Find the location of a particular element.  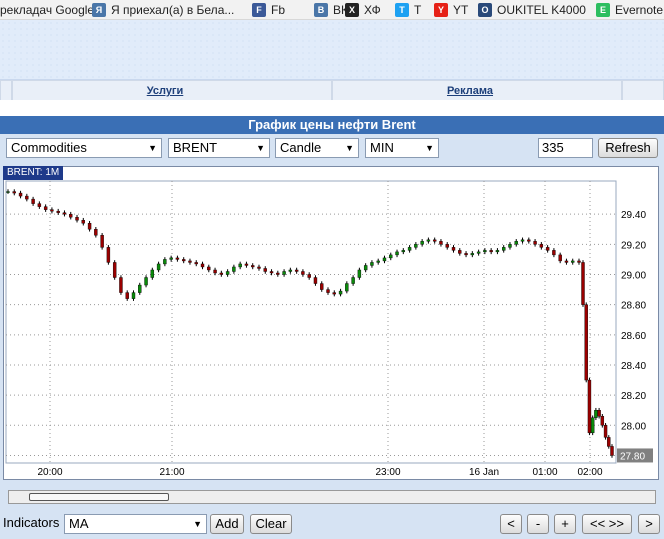

bookmark-item: O OUKITEL K4000 is located at coordinates (532, 9).